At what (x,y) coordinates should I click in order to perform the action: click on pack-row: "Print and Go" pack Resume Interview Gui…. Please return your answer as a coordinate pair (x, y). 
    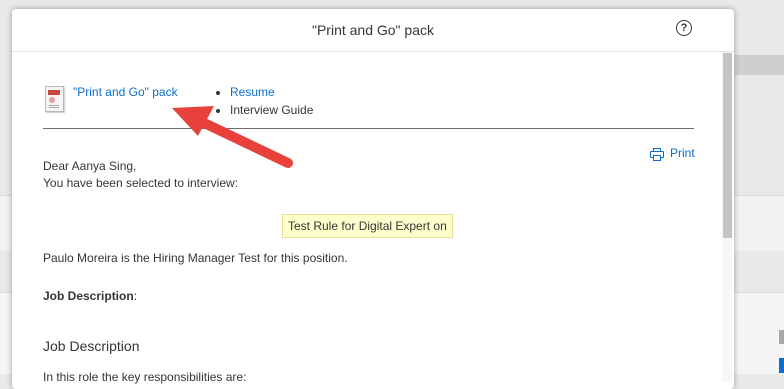
    Looking at the image, I should click on (368, 106).